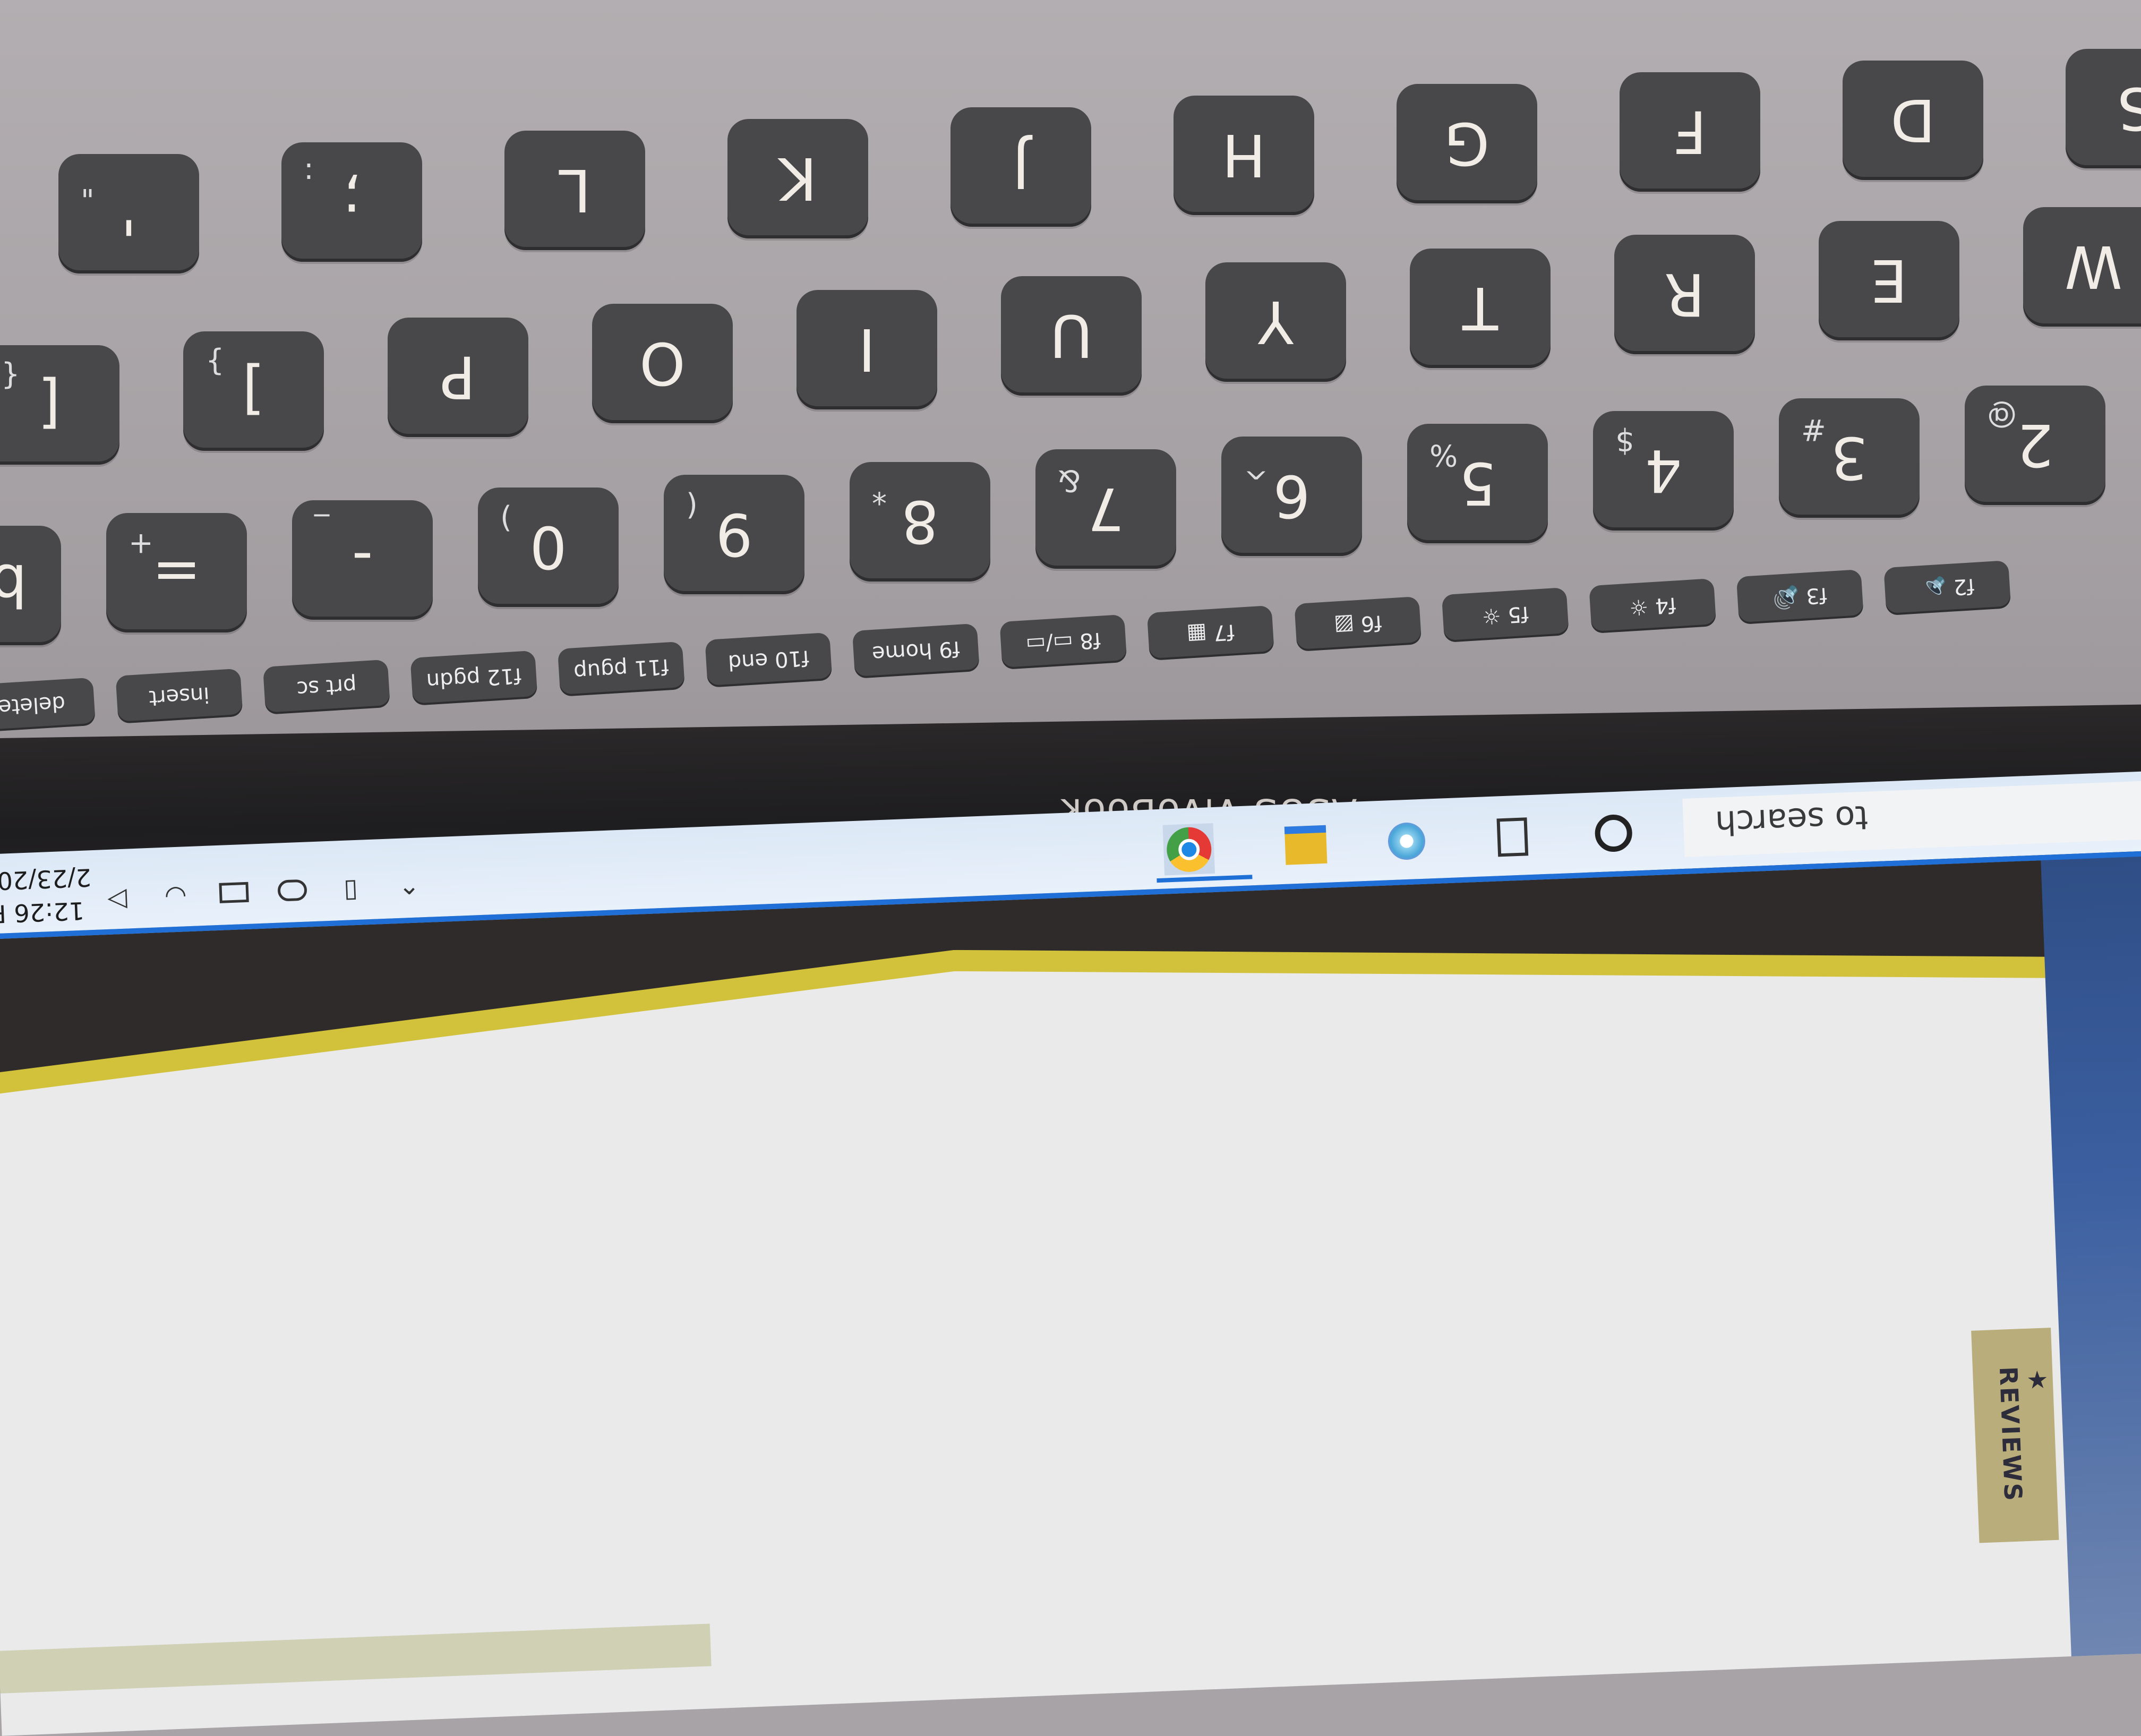 This screenshot has width=2141, height=1736. I want to click on key-f6: f6 ▨, so click(1358, 624).